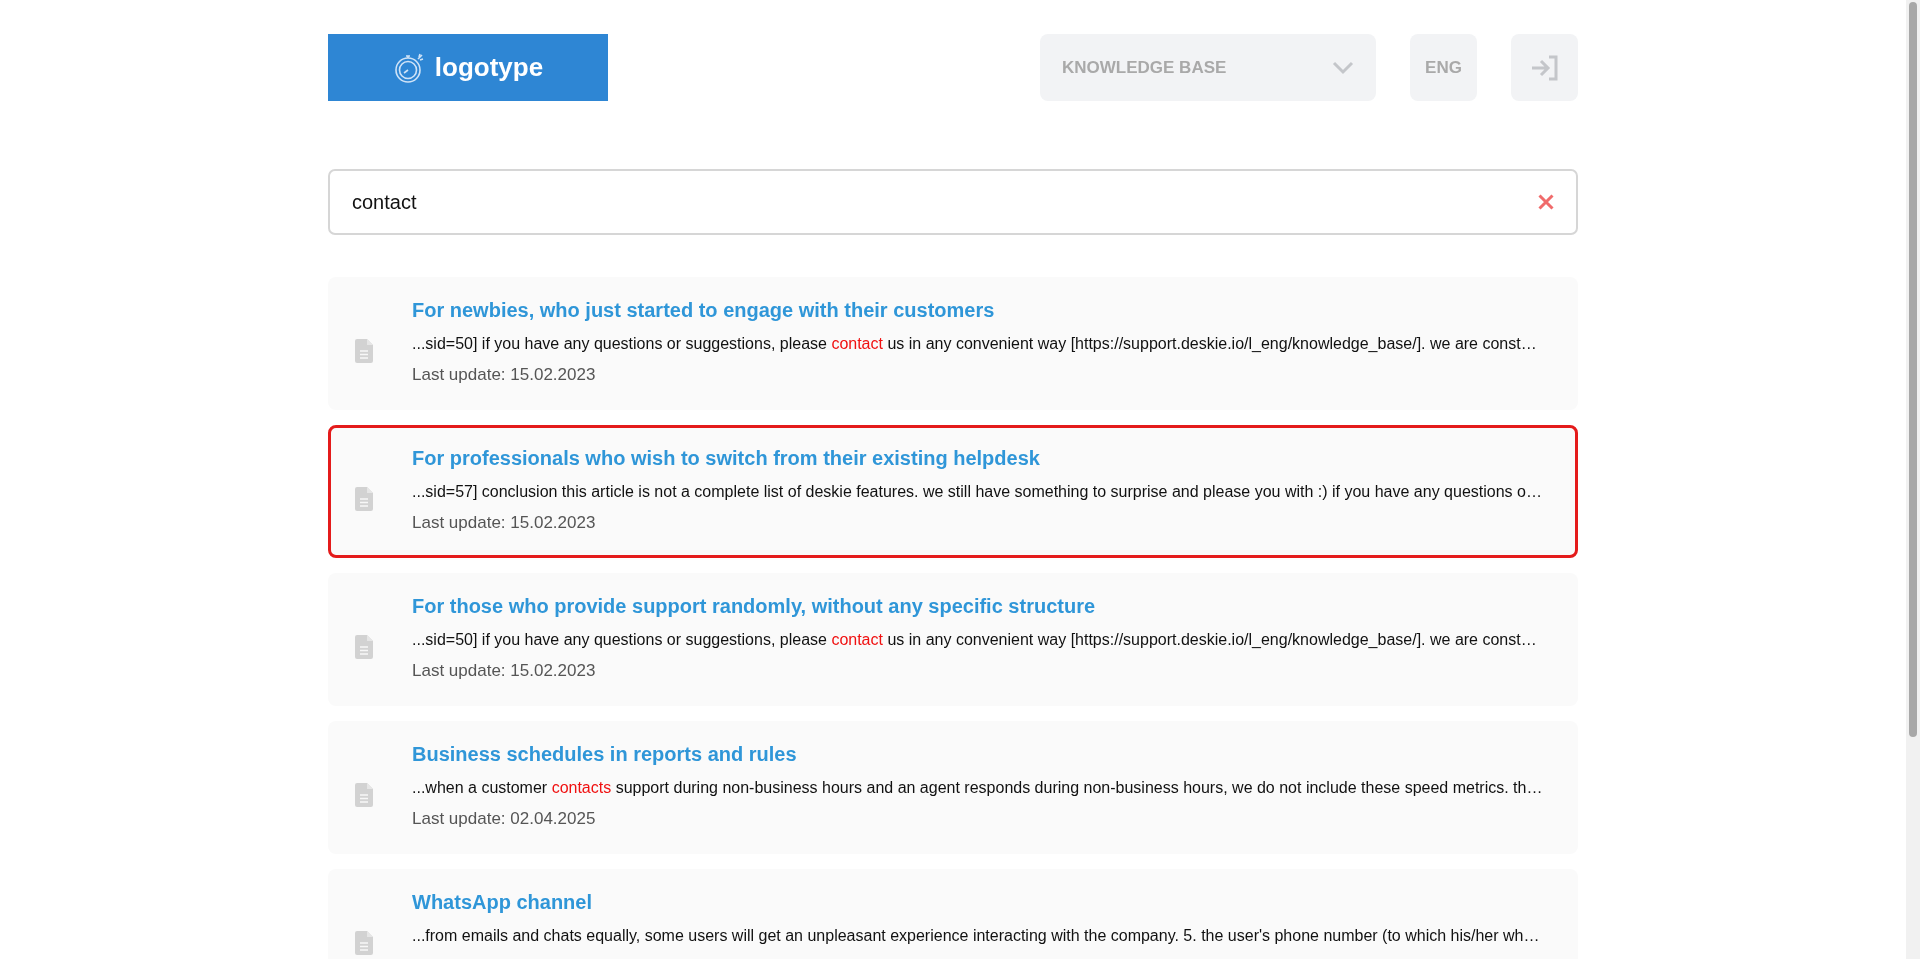  Describe the element at coordinates (1546, 202) in the screenshot. I see `clear-icon` at that location.